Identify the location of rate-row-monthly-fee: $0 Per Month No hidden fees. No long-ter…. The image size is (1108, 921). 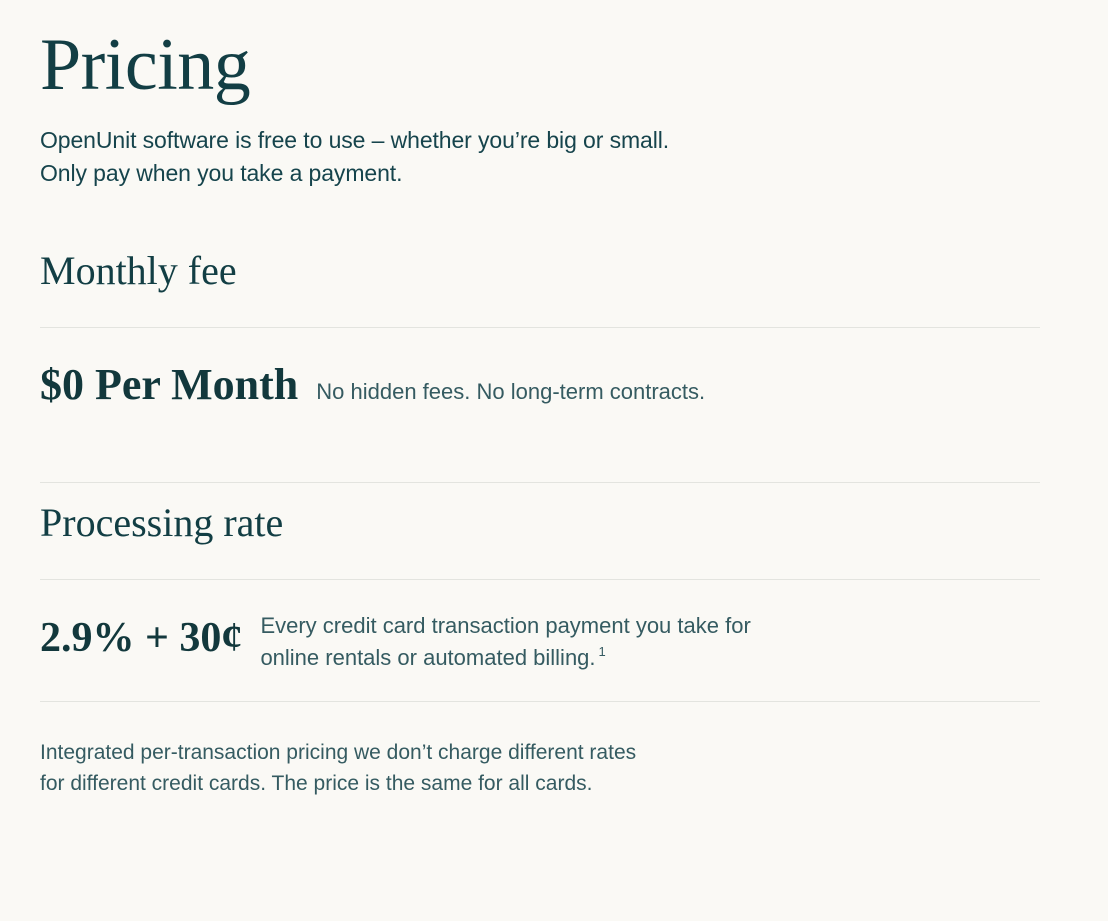
(554, 376).